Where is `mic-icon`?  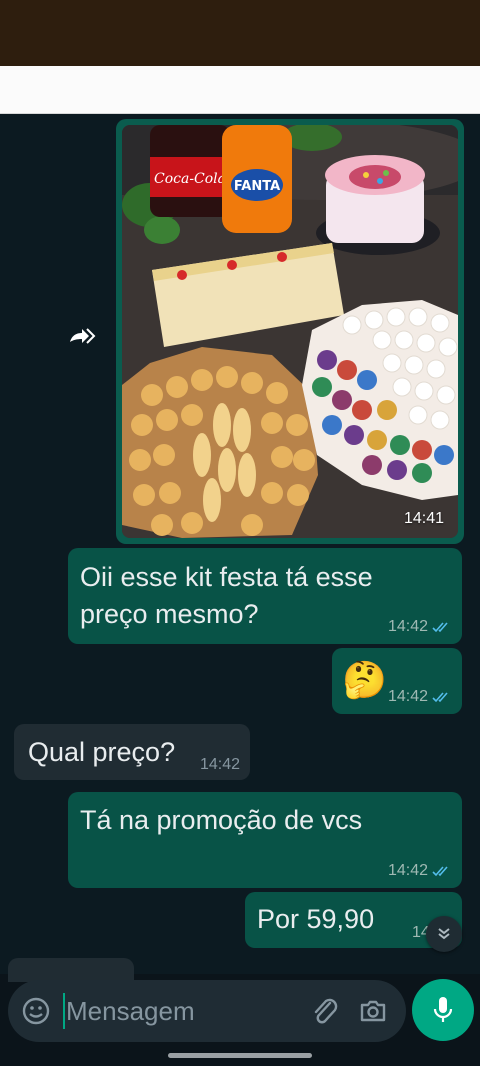 mic-icon is located at coordinates (443, 1009).